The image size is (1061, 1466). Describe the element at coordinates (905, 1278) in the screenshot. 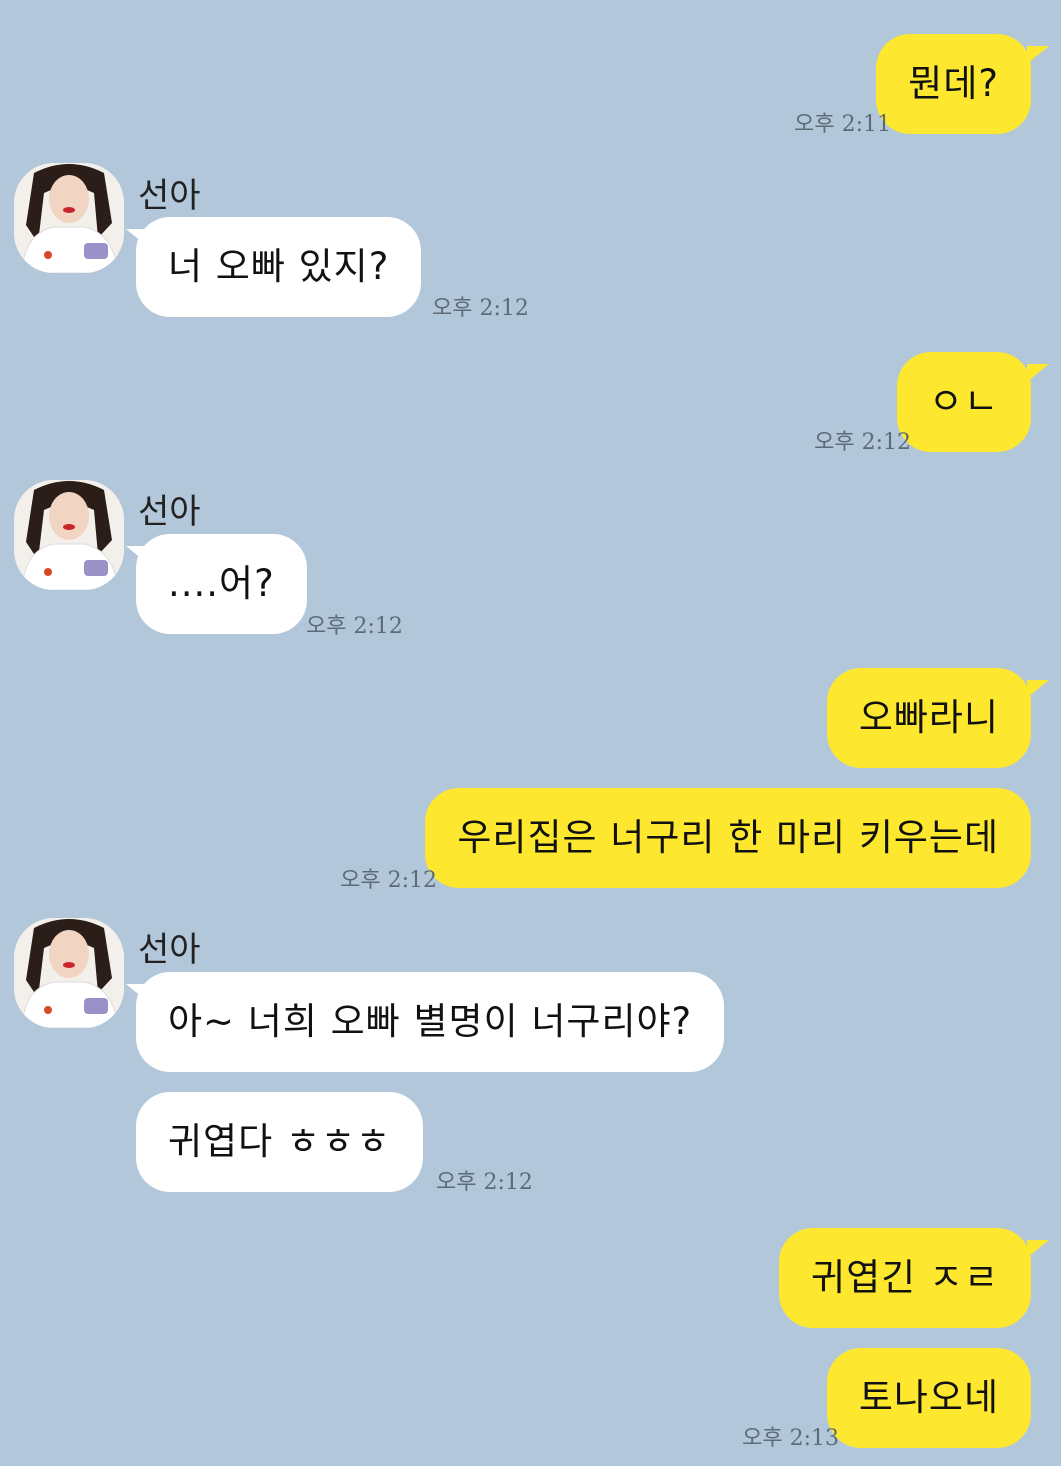

I see `my-message-bubble: 귀엽긴 ㅈㄹ` at that location.